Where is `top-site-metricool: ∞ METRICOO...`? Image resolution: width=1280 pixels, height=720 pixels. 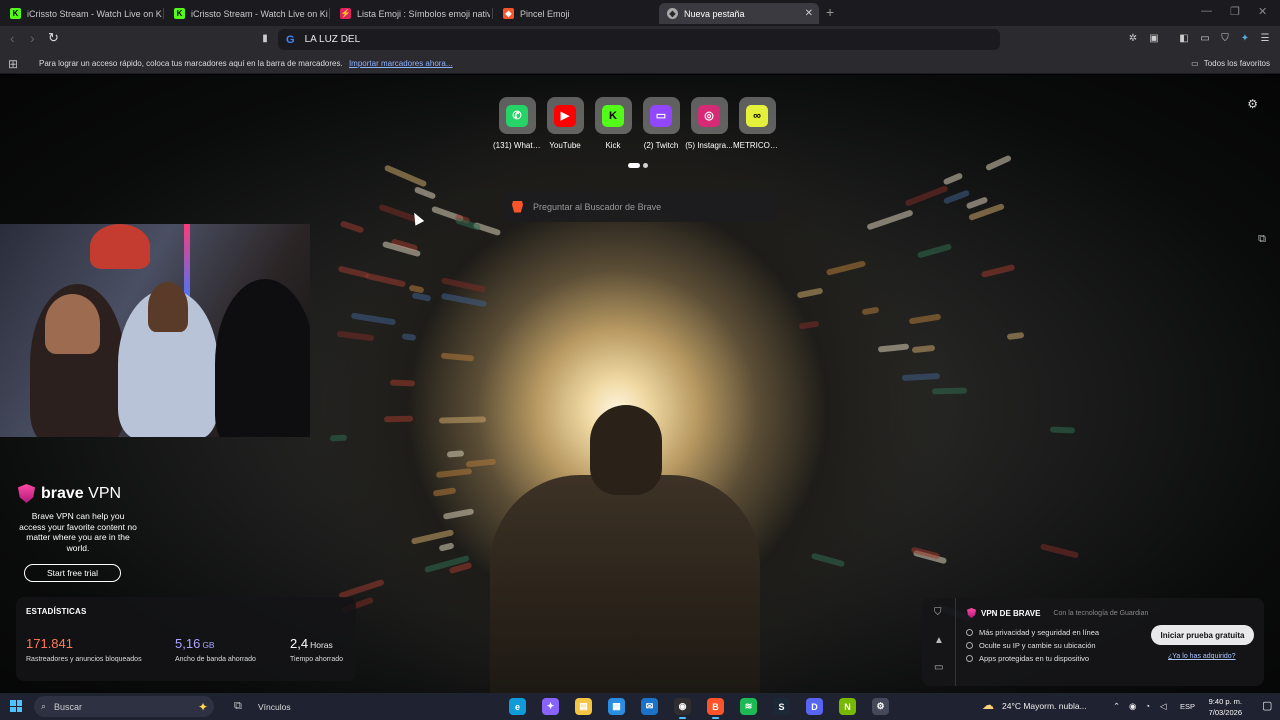 top-site-metricool: ∞ METRICOO... is located at coordinates (757, 123).